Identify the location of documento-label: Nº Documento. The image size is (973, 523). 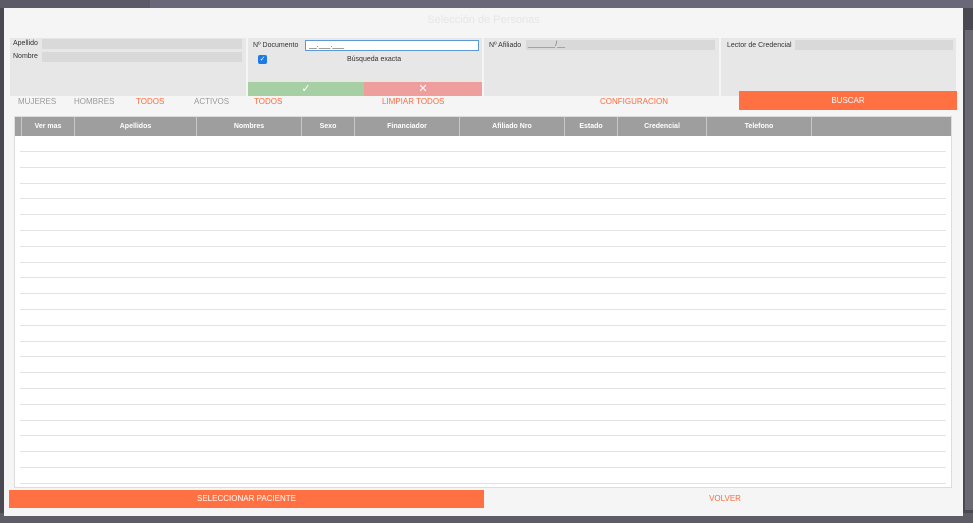
(276, 45).